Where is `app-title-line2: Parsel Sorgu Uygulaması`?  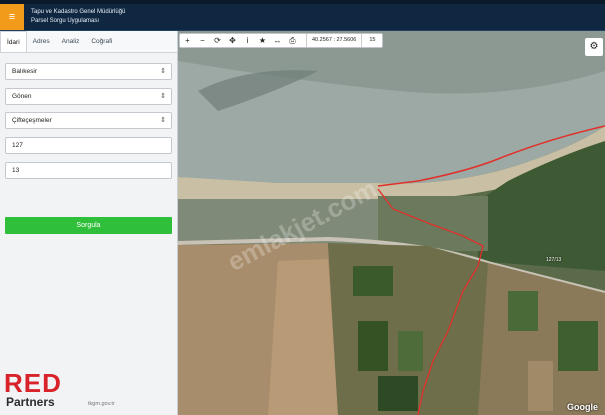
app-title-line2: Parsel Sorgu Uygulaması is located at coordinates (65, 21).